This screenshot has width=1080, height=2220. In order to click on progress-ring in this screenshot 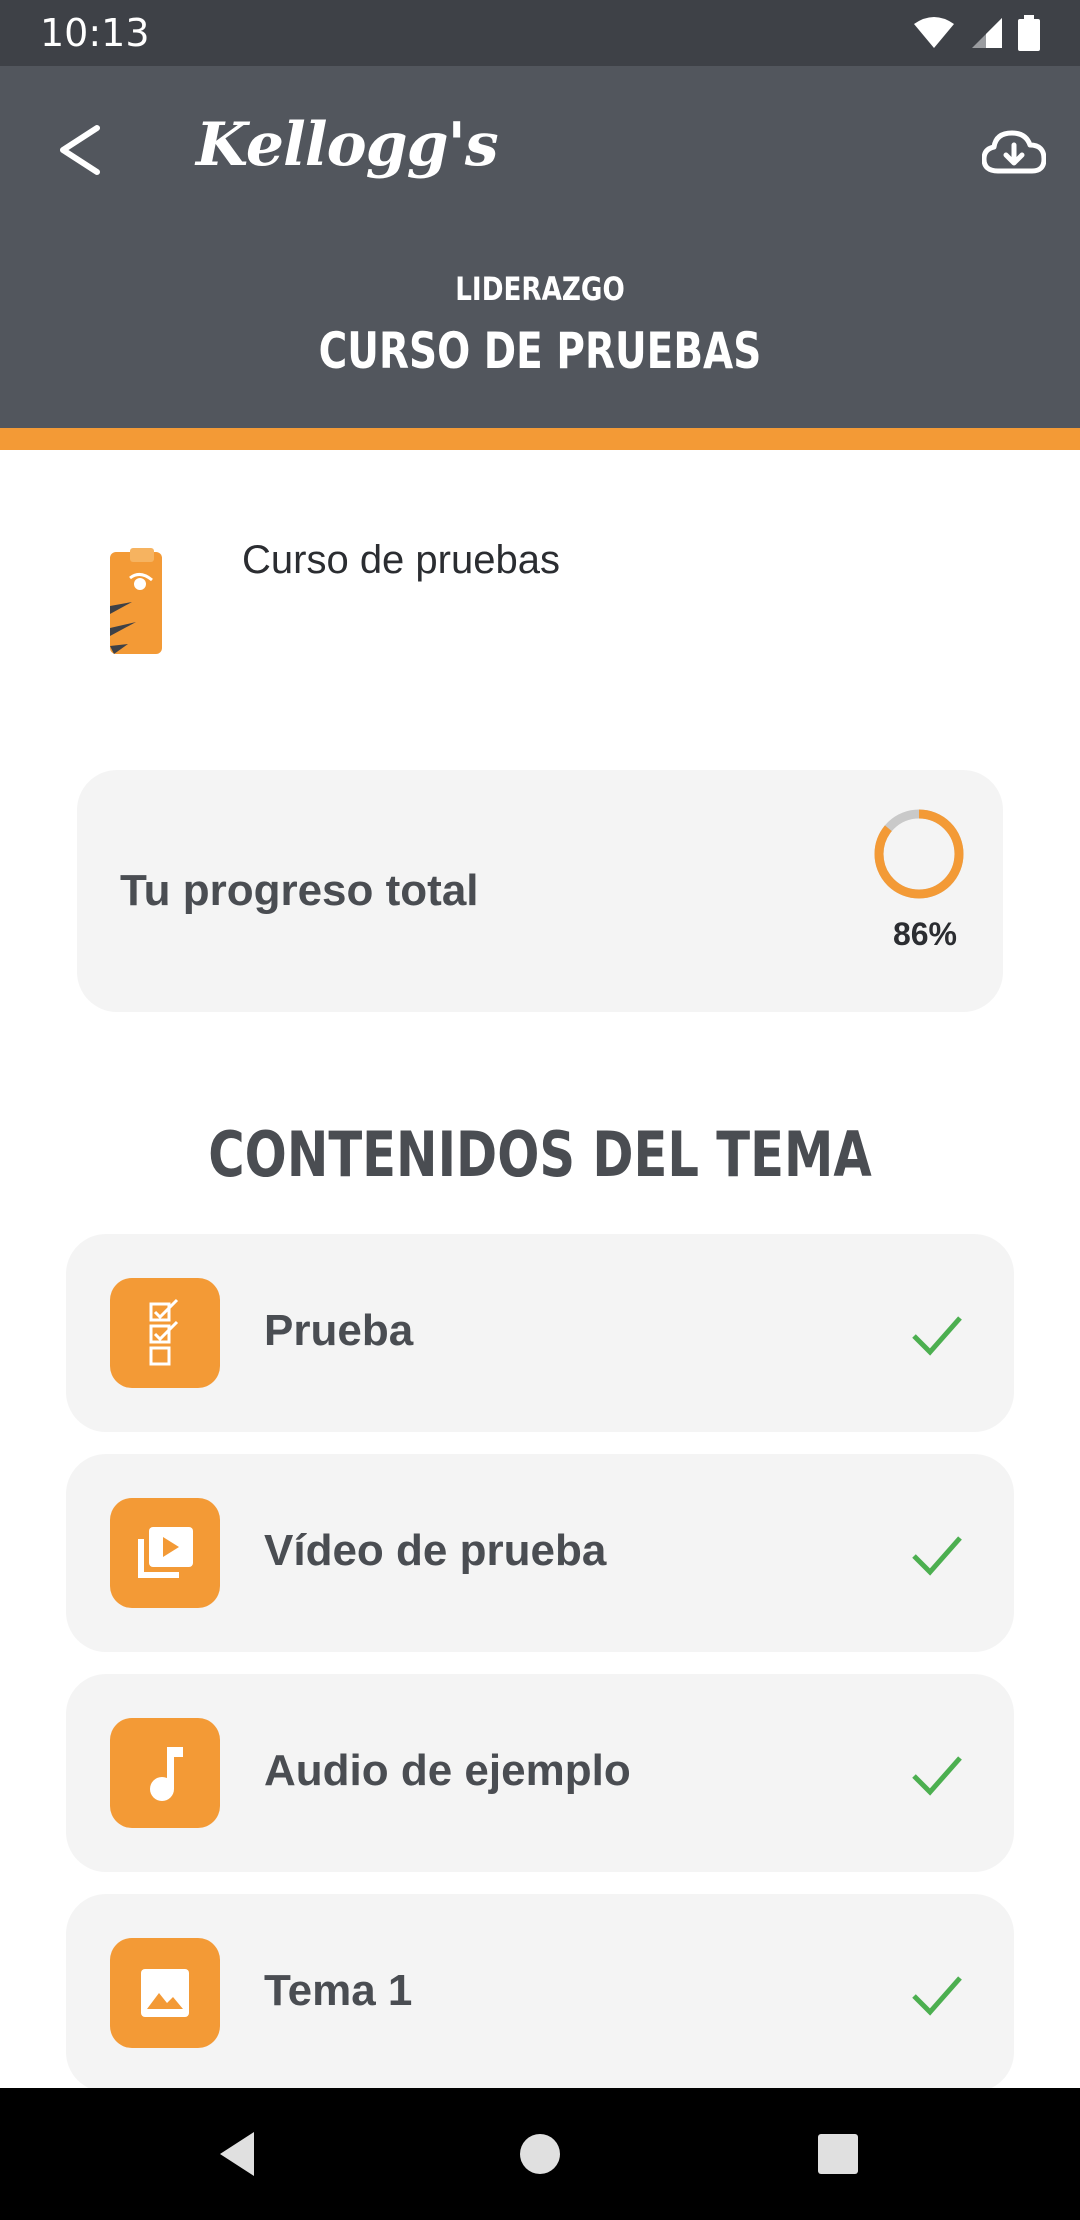, I will do `click(919, 854)`.